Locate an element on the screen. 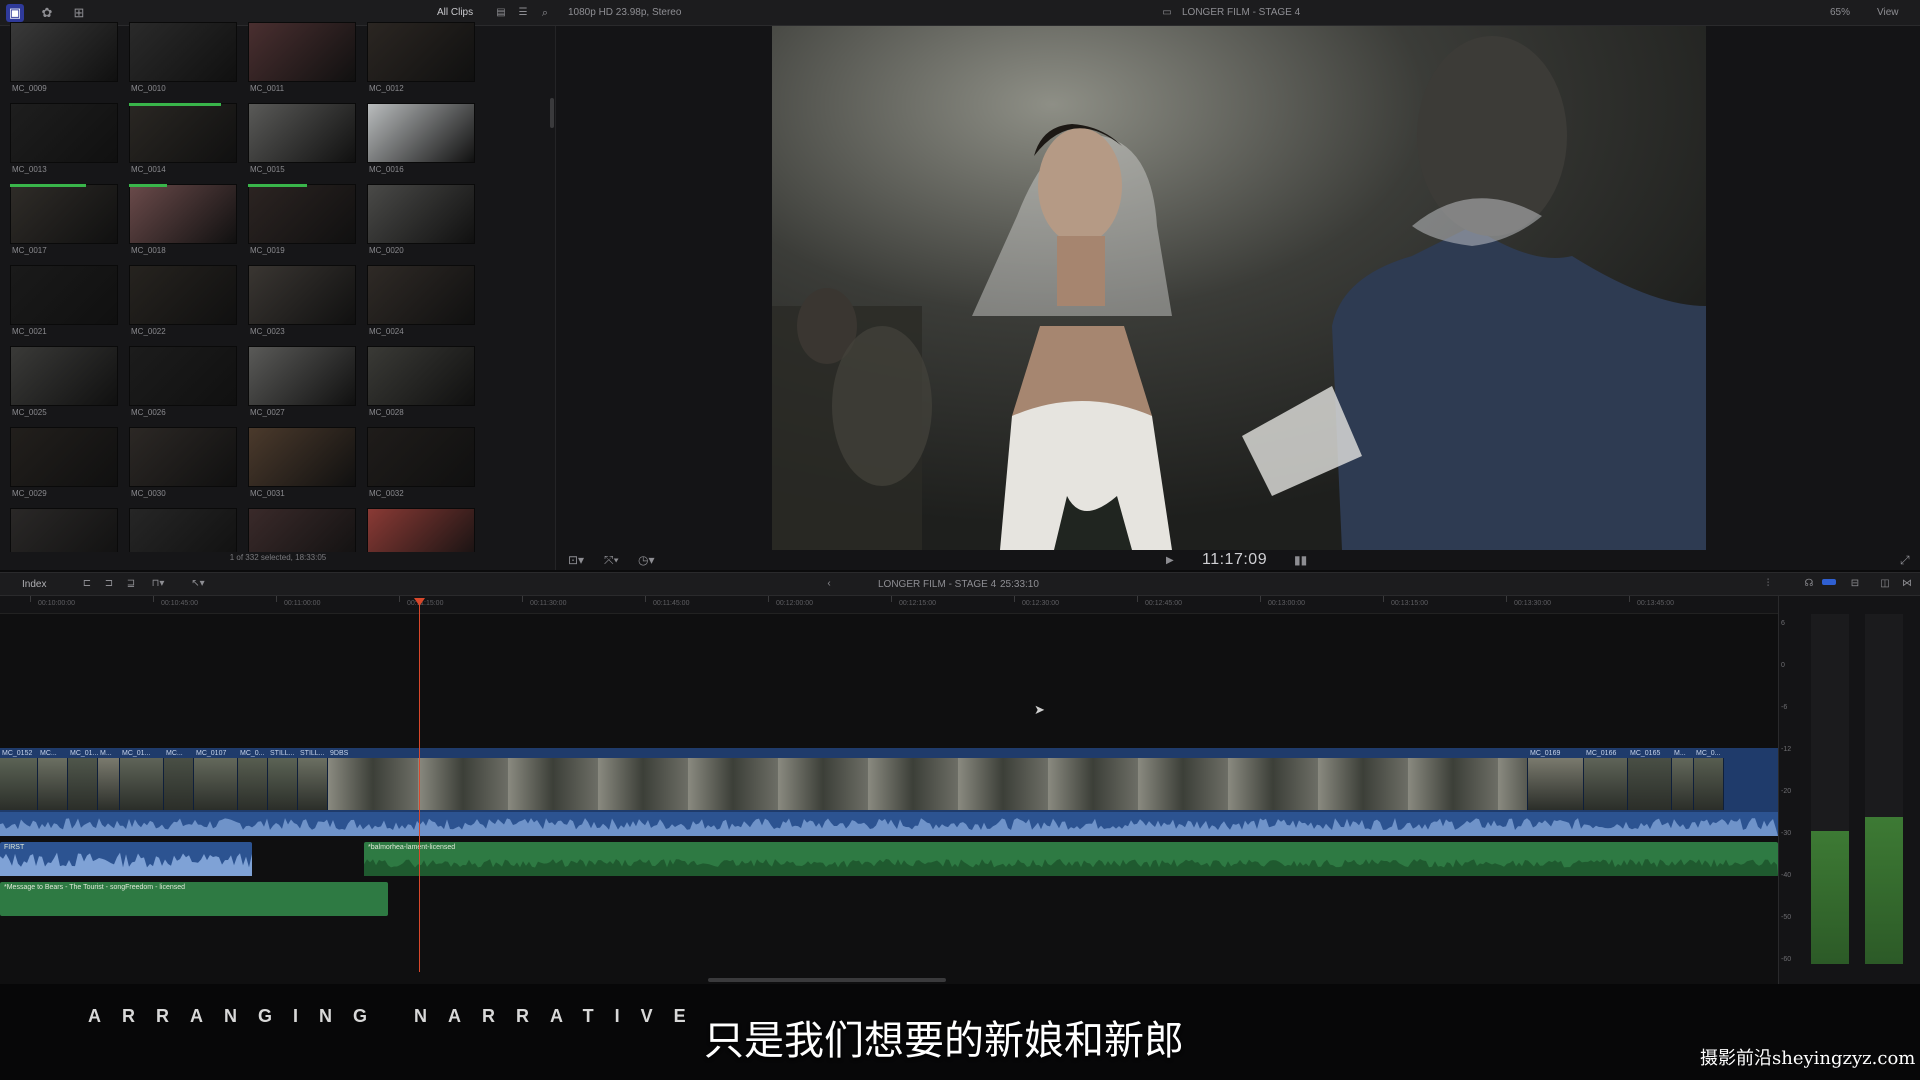  skimming-icon: ⫶ is located at coordinates (1768, 584).